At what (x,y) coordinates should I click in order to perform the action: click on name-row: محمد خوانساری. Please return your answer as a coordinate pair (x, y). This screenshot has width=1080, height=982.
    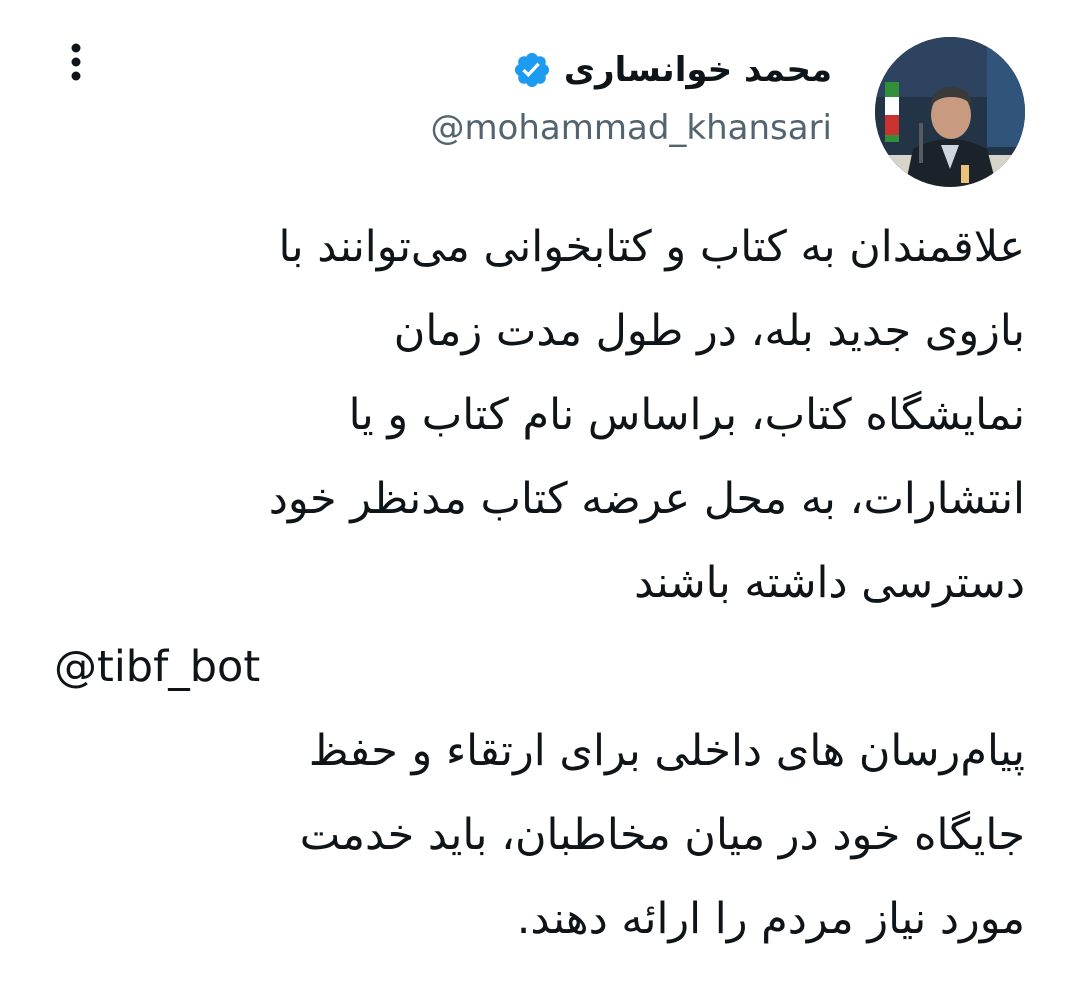
    Looking at the image, I should click on (552, 70).